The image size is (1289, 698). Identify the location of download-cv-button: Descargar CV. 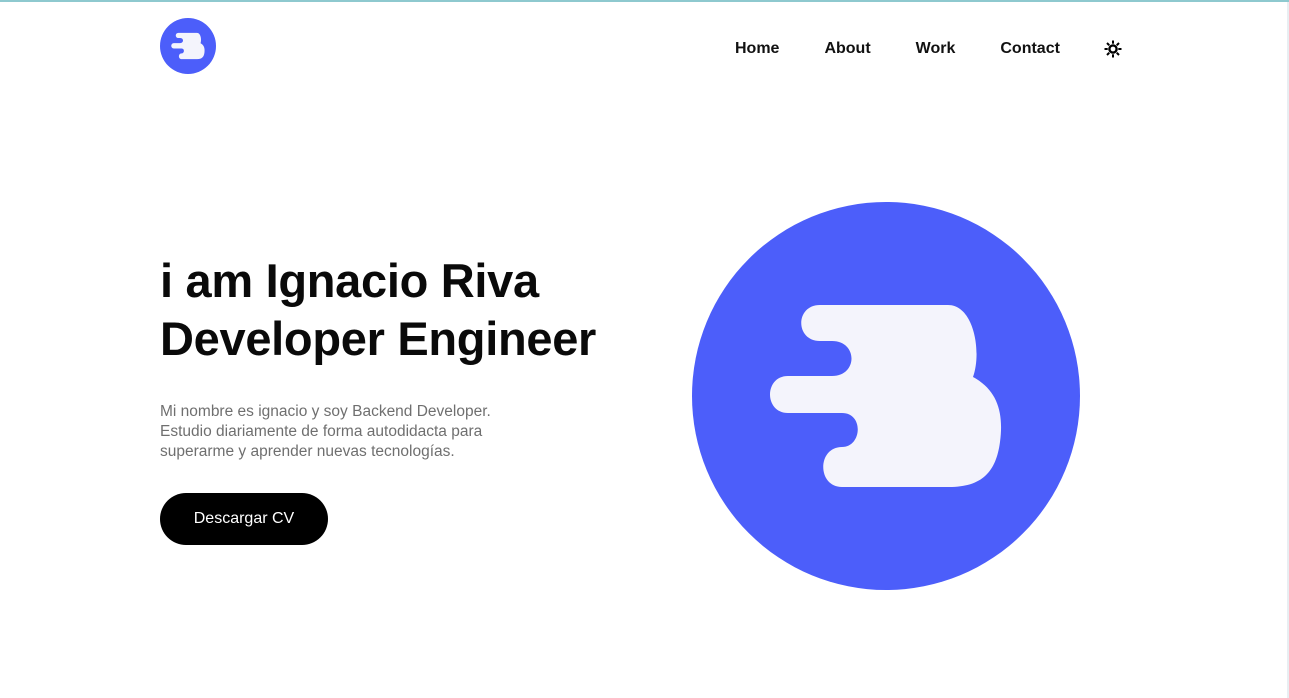
(244, 519).